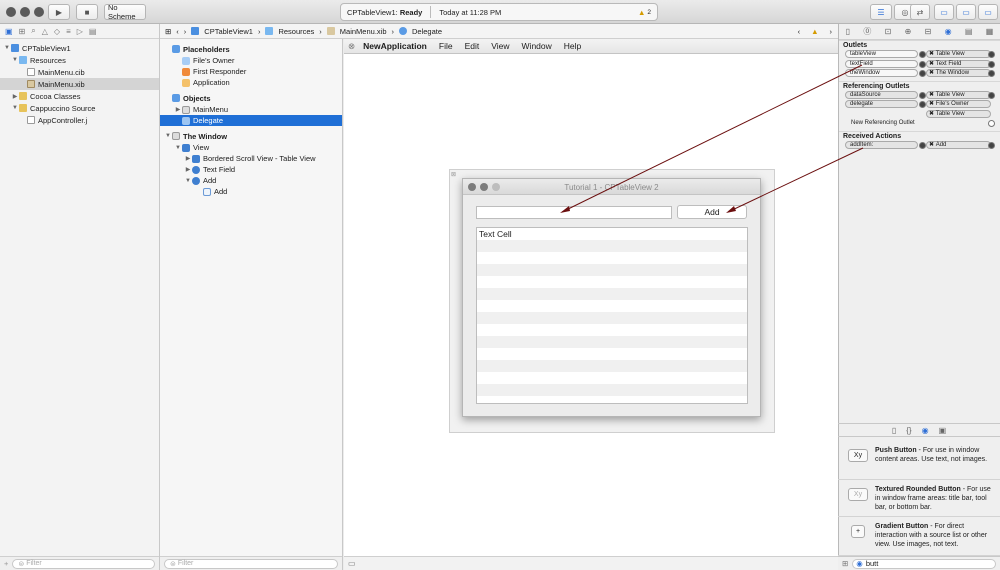 The height and width of the screenshot is (570, 1000). I want to click on test-tab-icon: ◇, so click(57, 31).